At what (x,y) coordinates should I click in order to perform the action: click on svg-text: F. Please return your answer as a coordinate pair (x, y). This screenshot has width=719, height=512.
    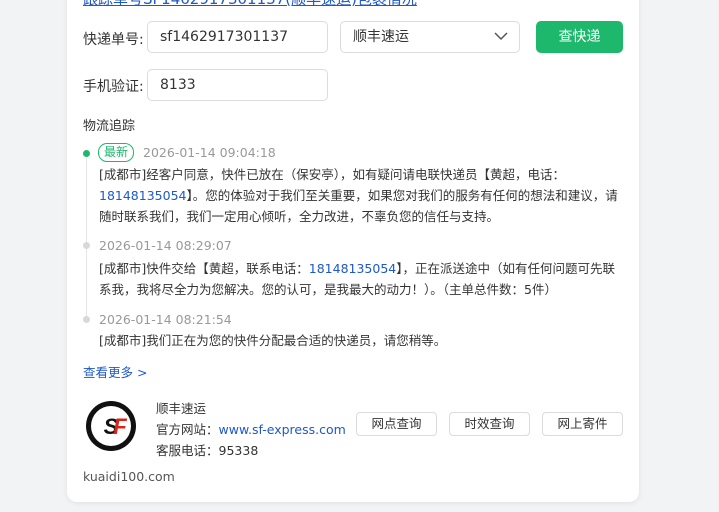
    Looking at the image, I should click on (120, 426).